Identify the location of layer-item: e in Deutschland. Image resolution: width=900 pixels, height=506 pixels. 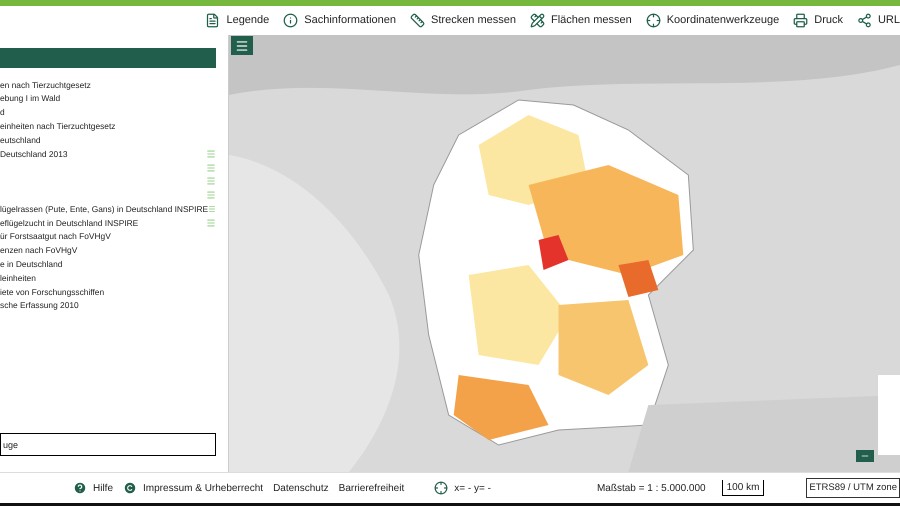
(31, 264).